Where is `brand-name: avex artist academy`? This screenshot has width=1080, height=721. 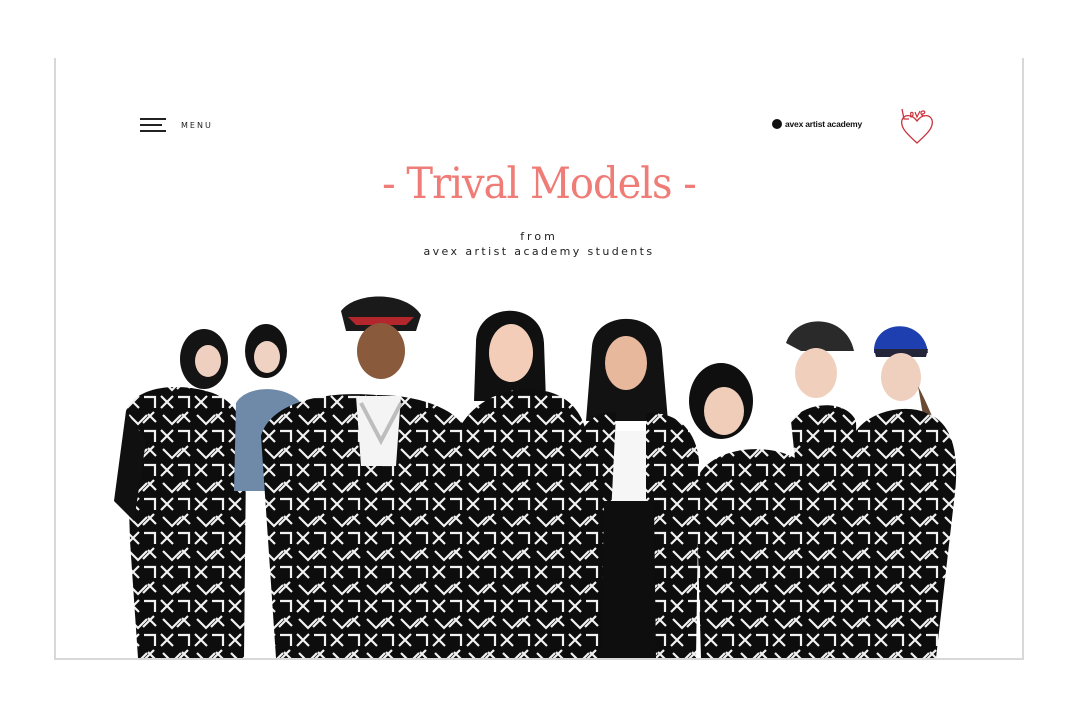 brand-name: avex artist academy is located at coordinates (824, 124).